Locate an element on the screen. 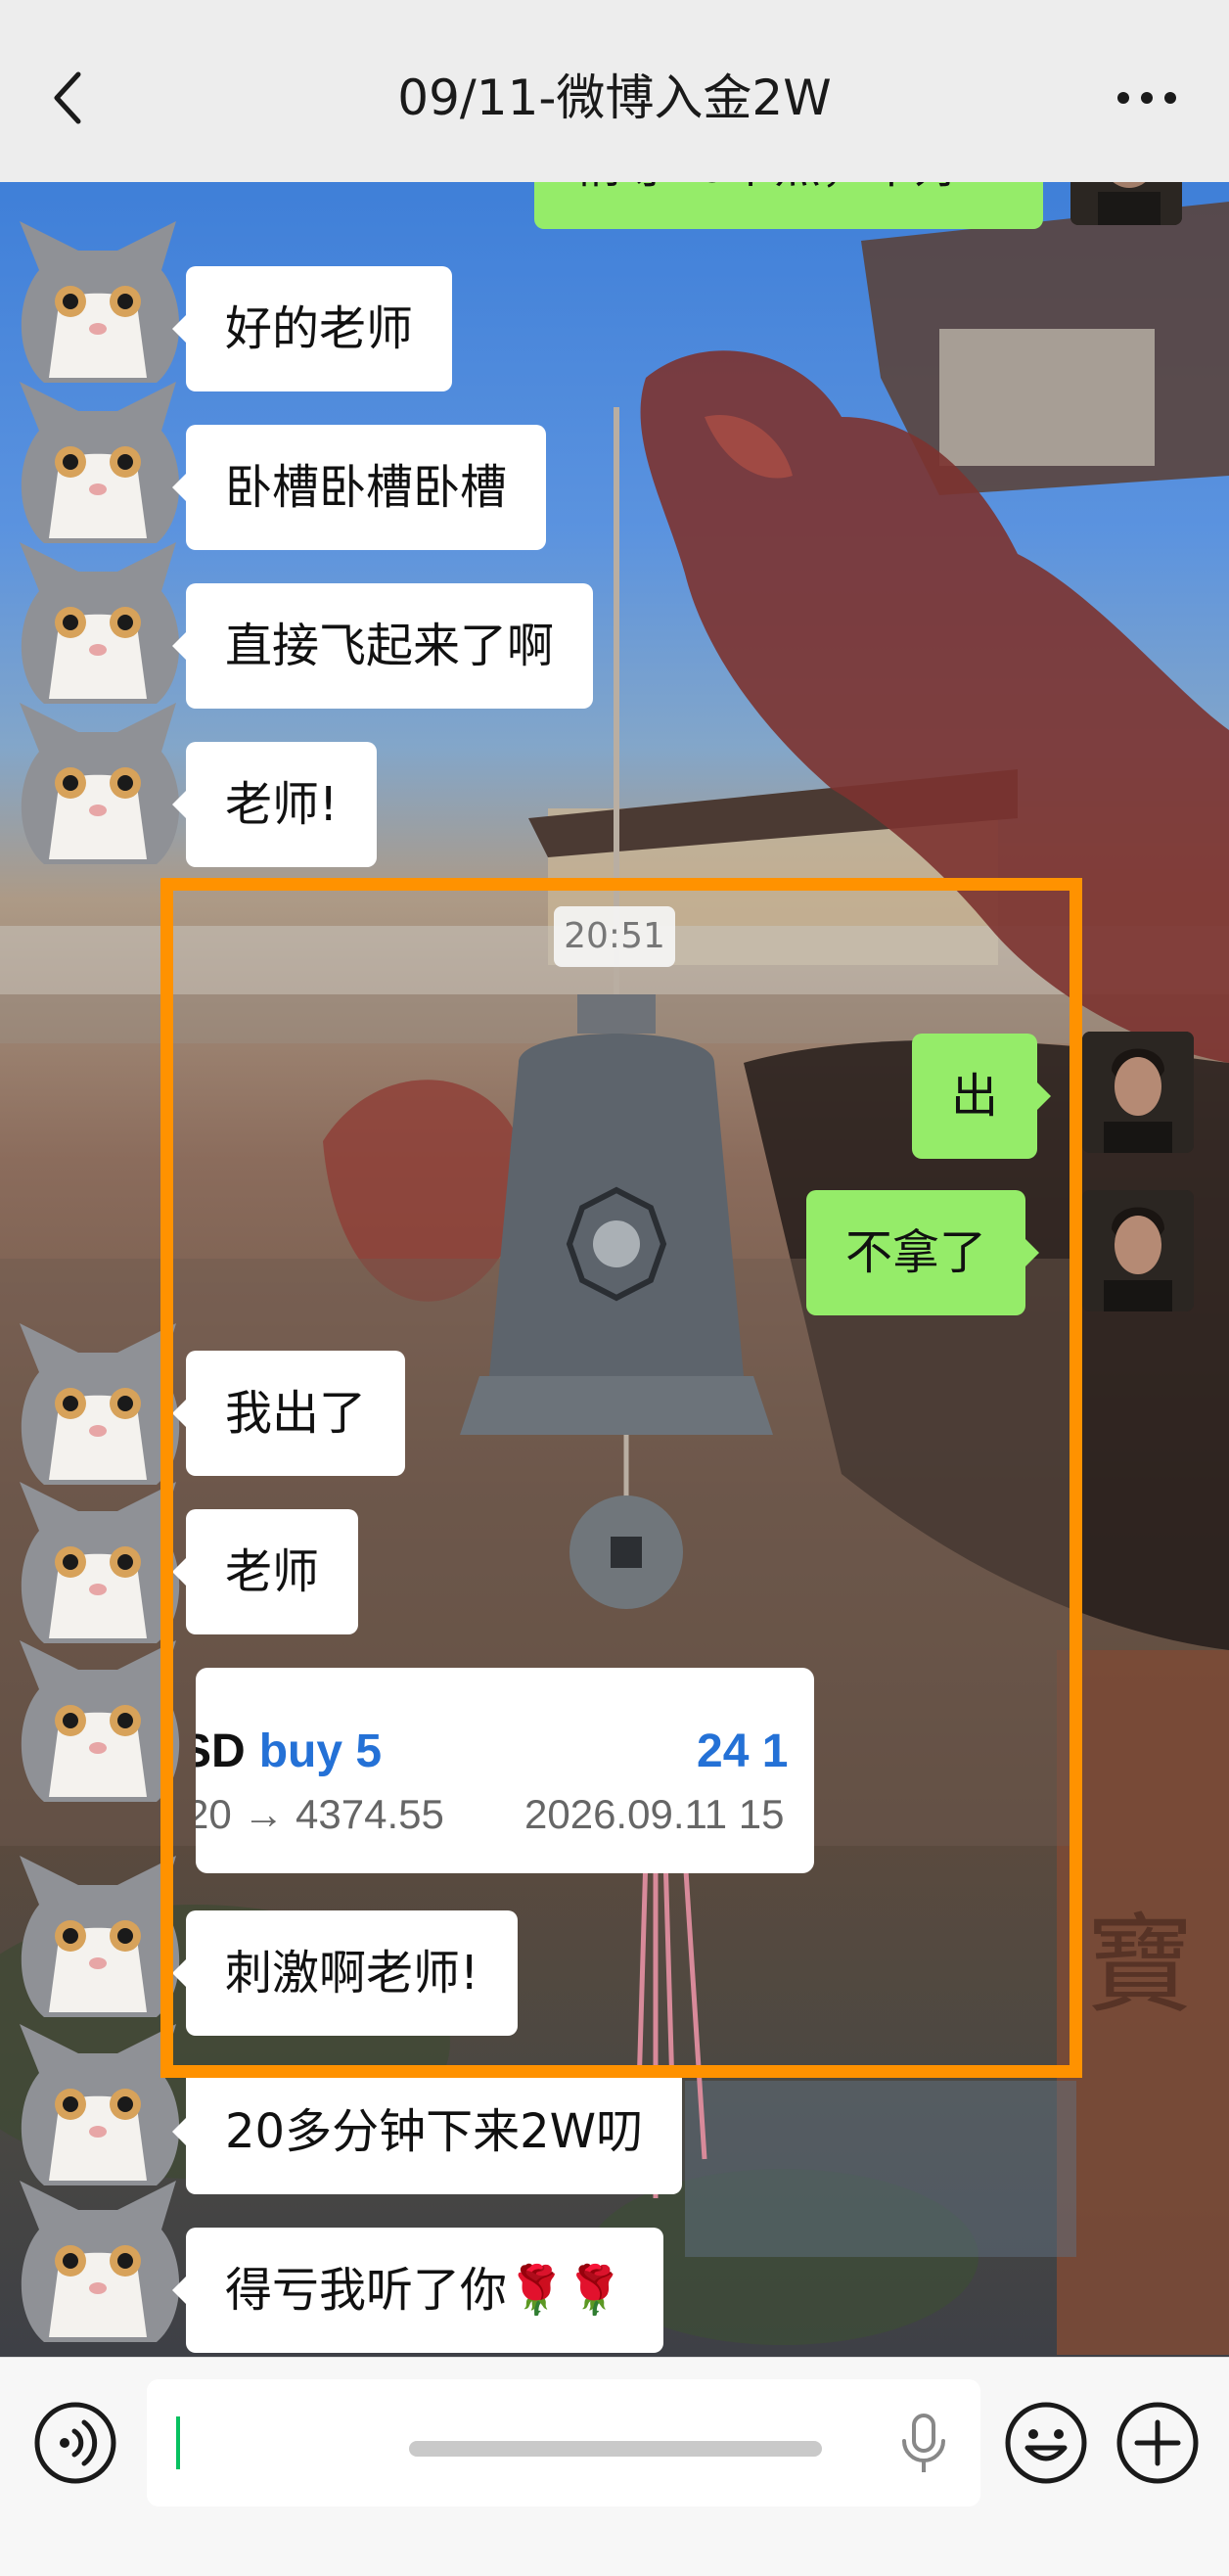 This screenshot has height=2576, width=1229. message-bubble: 老师 is located at coordinates (265, 1571).